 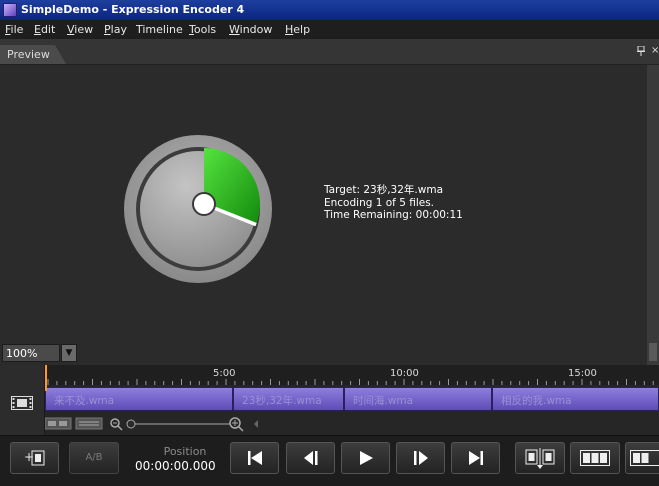 I want to click on pin-icon, so click(x=641, y=51).